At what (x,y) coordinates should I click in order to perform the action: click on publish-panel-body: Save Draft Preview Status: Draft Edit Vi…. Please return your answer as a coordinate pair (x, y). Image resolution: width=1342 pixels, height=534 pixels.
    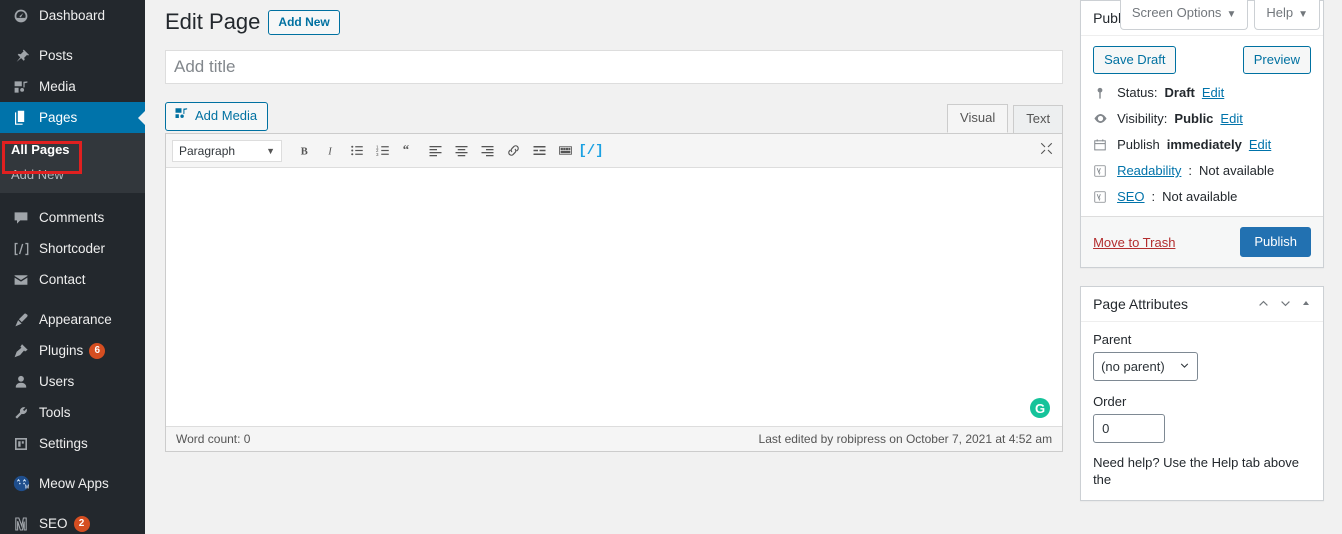
    Looking at the image, I should click on (1202, 126).